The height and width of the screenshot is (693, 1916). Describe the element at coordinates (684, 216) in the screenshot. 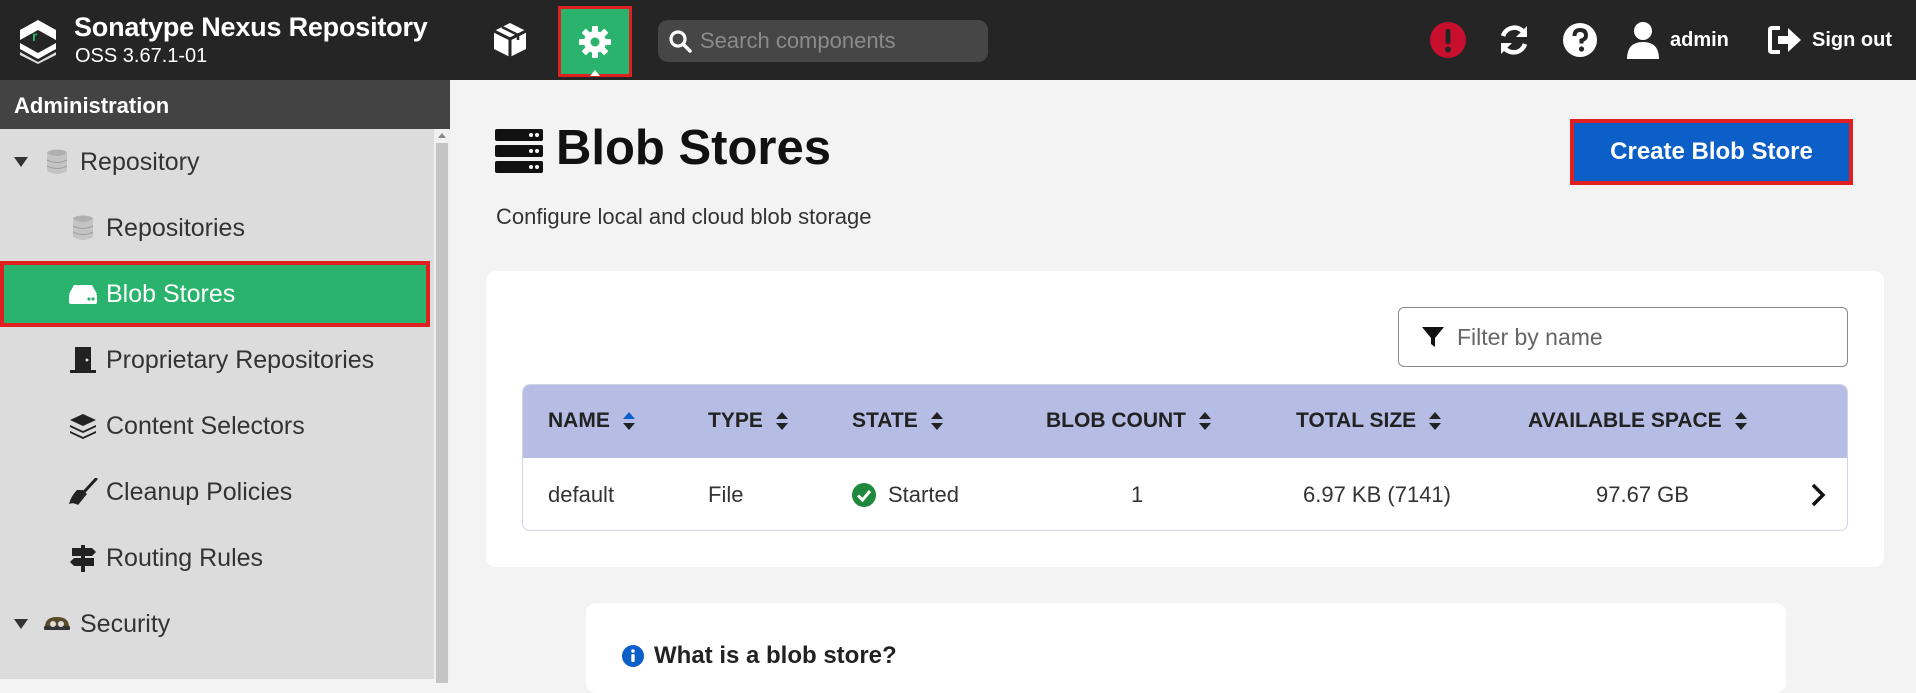

I see `page-subtitle: Configure local and cloud blob storage` at that location.